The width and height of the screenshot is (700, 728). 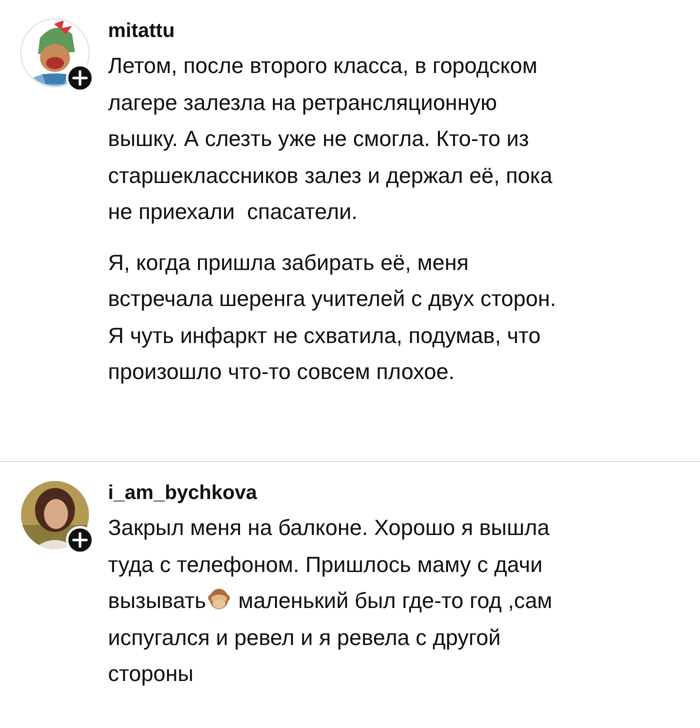 I want to click on comment-text: Я, когда пришла забирать её, меня встречала шеренга учителей с двух сторон. Я чуть инфаркт не схватила, подумав, что произошло что-то совсем плохое., so click(x=333, y=317).